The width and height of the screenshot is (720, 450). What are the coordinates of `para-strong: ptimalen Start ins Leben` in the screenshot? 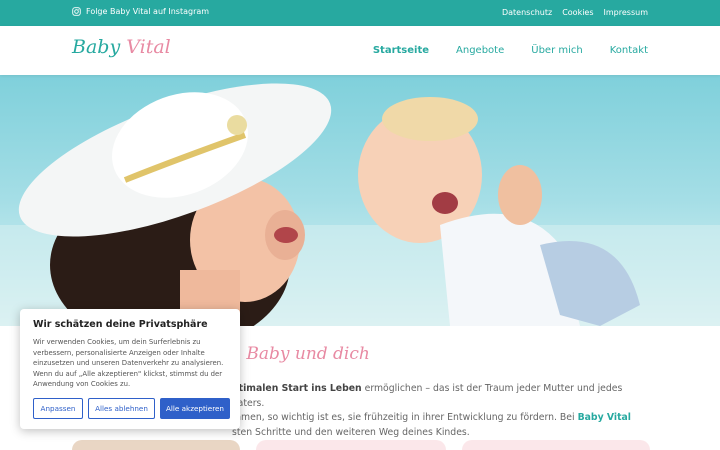 It's located at (297, 388).